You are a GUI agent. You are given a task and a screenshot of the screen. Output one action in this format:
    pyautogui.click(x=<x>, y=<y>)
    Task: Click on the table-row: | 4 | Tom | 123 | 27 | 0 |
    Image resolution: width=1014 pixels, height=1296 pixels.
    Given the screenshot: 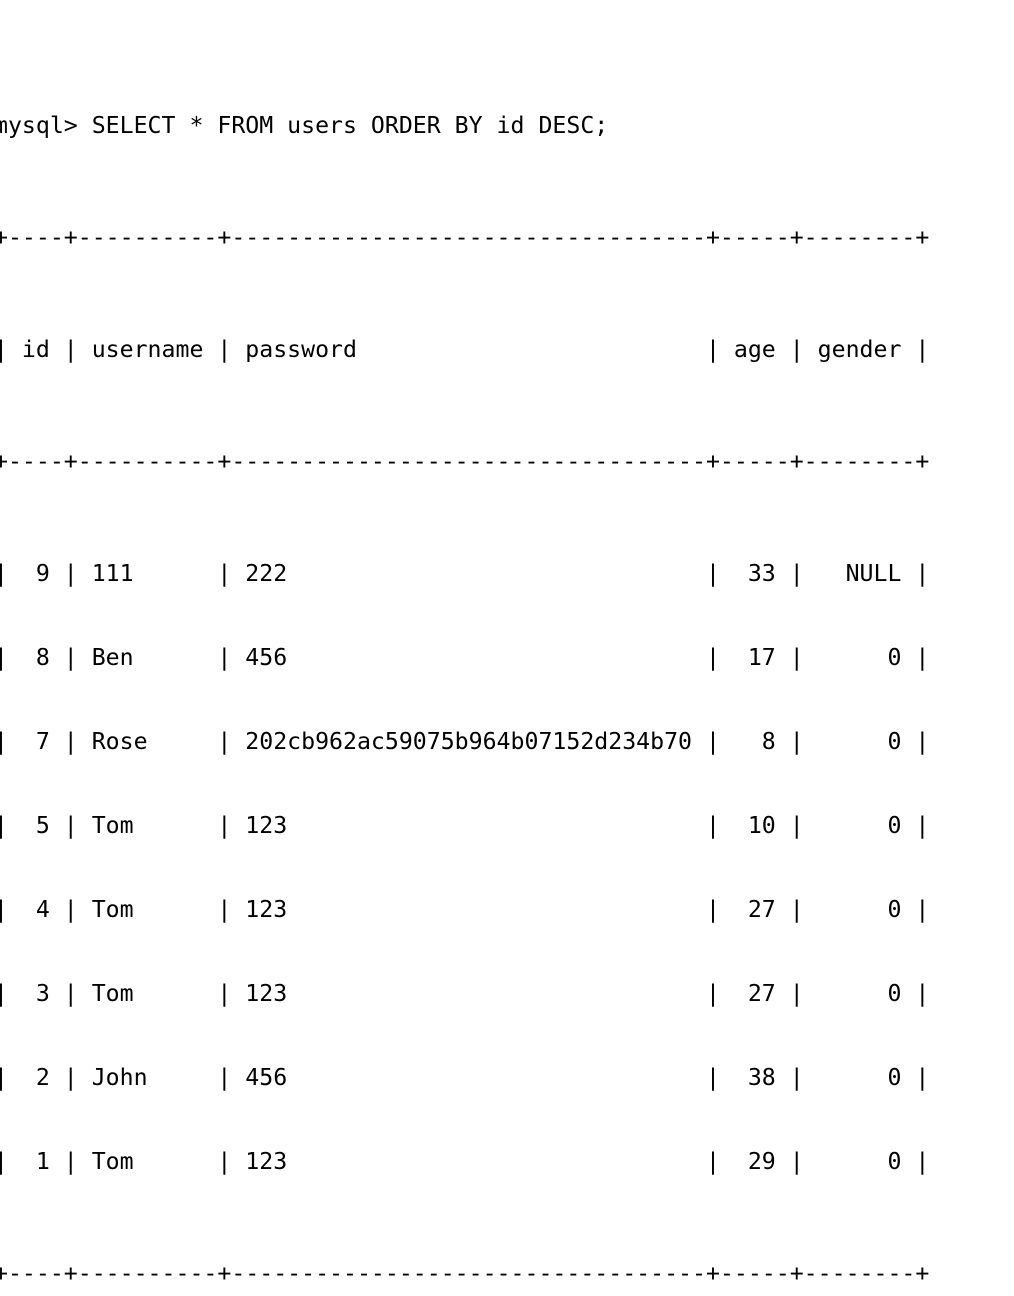 What is the action you would take?
    pyautogui.click(x=465, y=909)
    